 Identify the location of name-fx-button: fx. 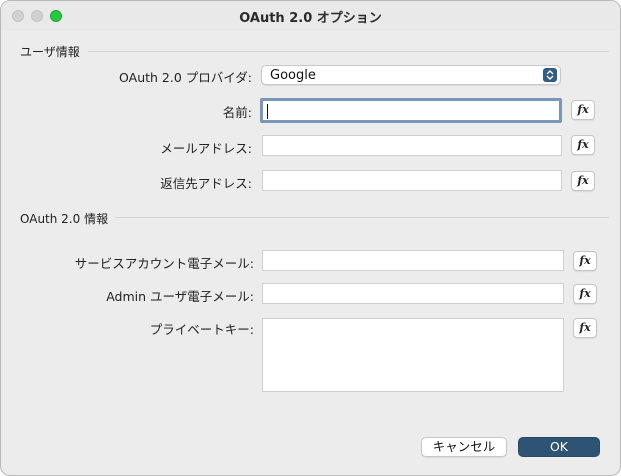
(583, 110).